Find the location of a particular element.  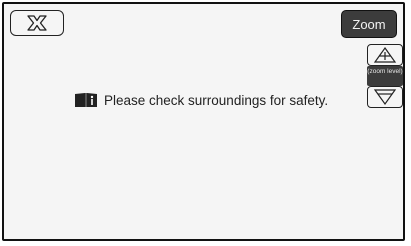

zoom-button: Zoom is located at coordinates (369, 24).